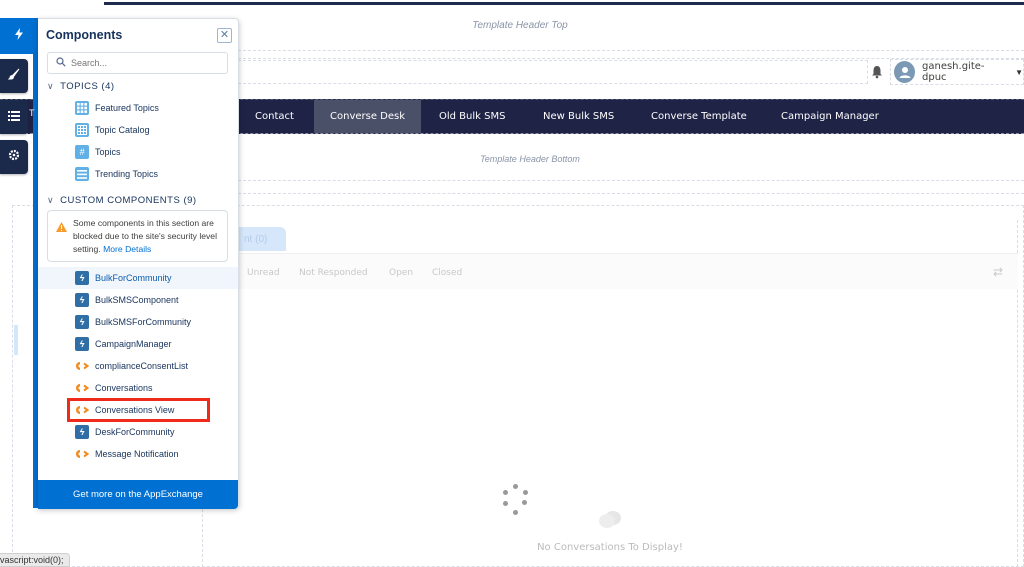  What do you see at coordinates (263, 273) in the screenshot?
I see `filter-unread: Unread` at bounding box center [263, 273].